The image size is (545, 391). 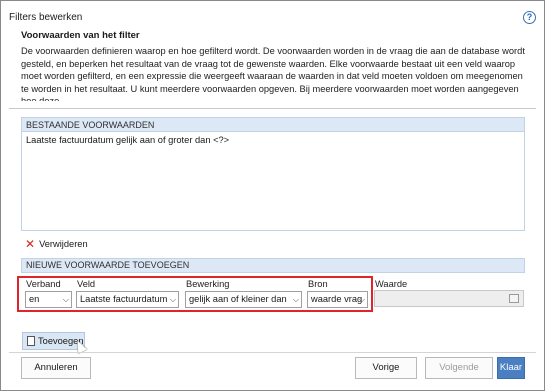 I want to click on bron-select: waarde vrag ⌵, so click(x=337, y=299).